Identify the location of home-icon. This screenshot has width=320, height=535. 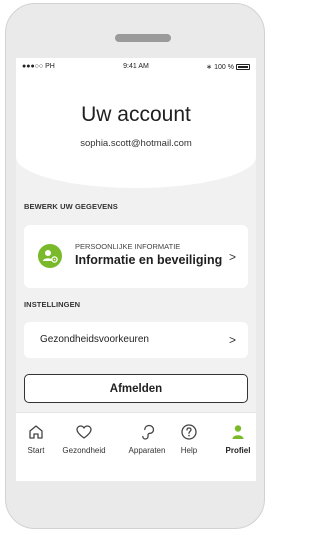
(36, 432).